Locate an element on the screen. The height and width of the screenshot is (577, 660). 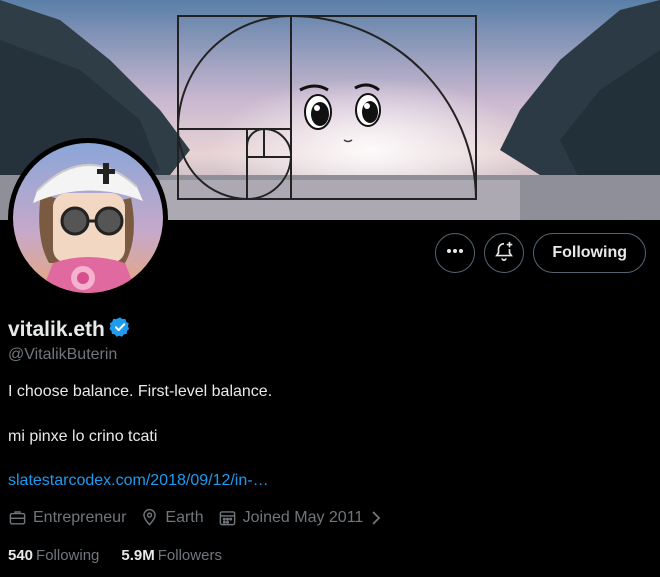
followers-label: Followers is located at coordinates (189, 555).